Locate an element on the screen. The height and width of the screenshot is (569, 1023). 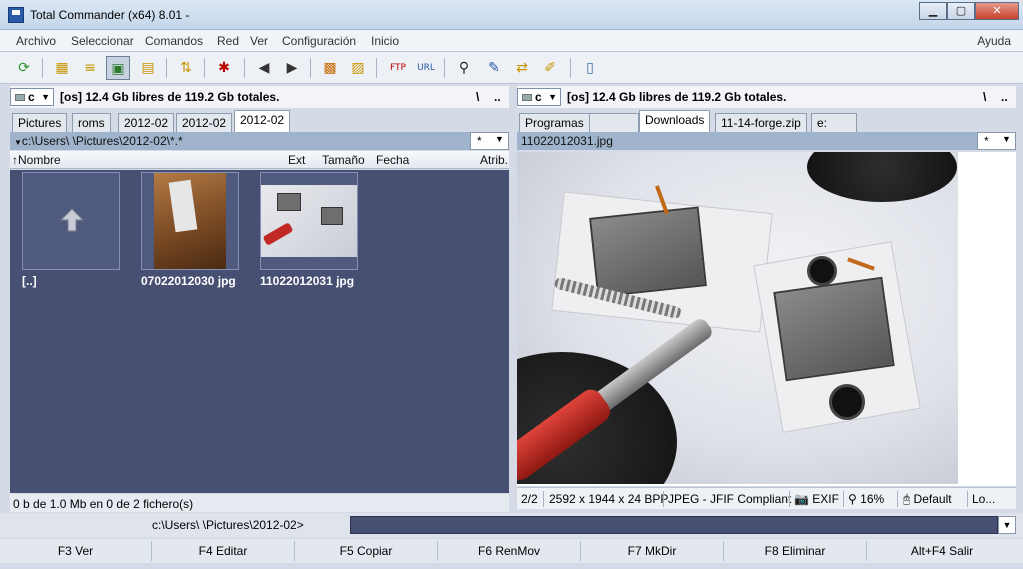
tab-programas: Programas is located at coordinates (554, 122).